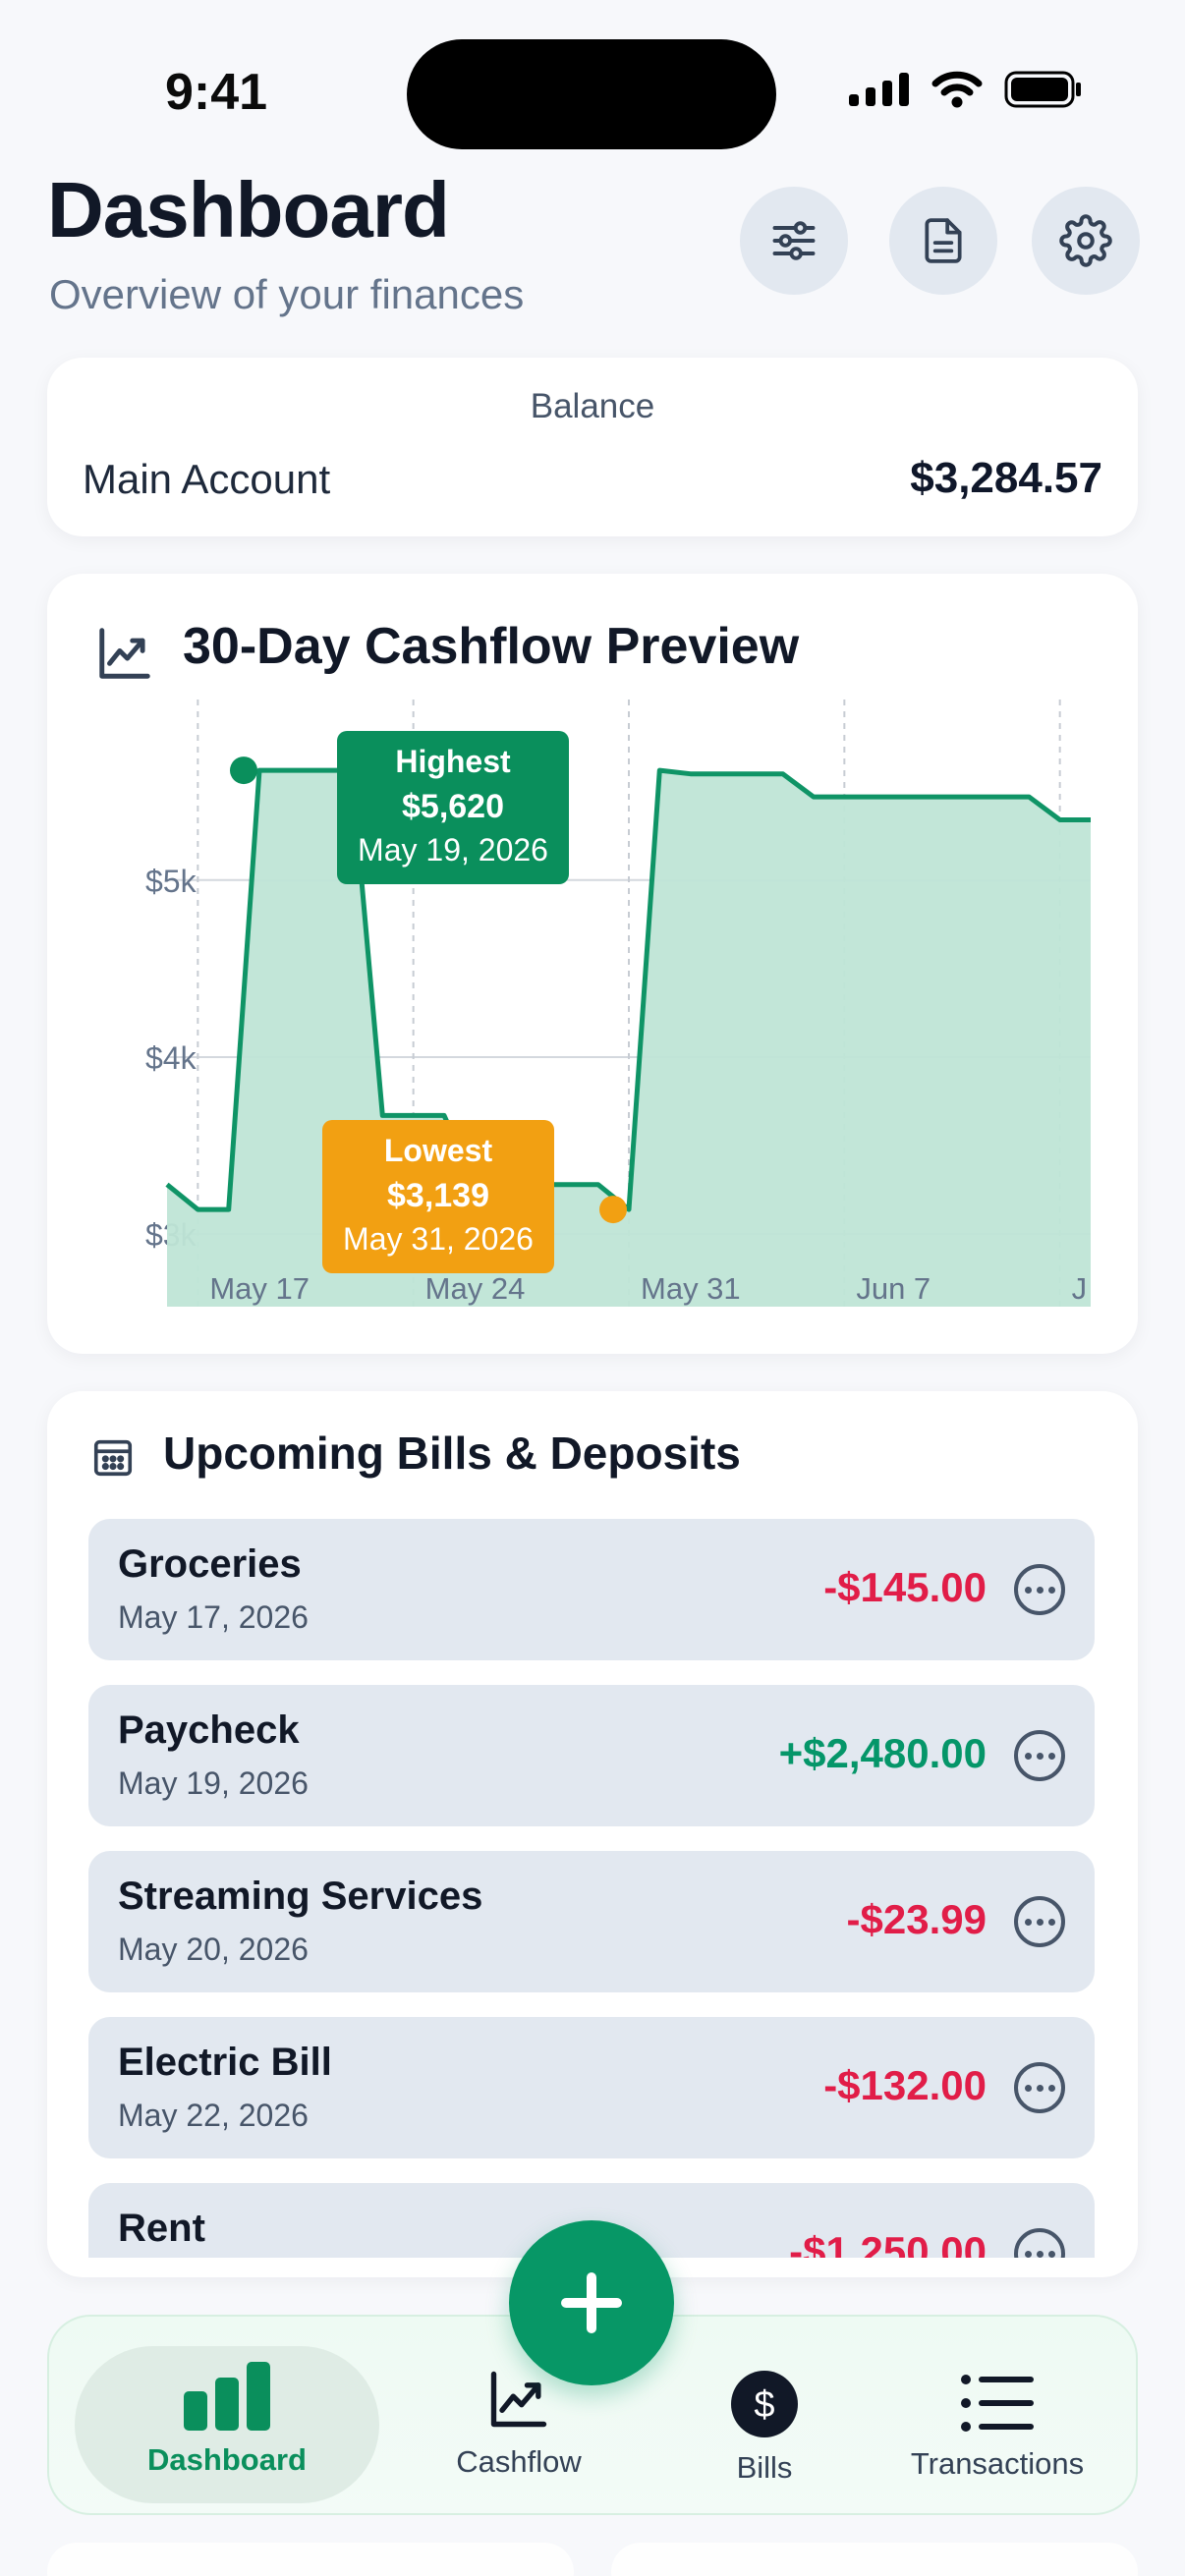 The height and width of the screenshot is (2576, 1185). What do you see at coordinates (207, 479) in the screenshot?
I see `account-name: Main Account` at bounding box center [207, 479].